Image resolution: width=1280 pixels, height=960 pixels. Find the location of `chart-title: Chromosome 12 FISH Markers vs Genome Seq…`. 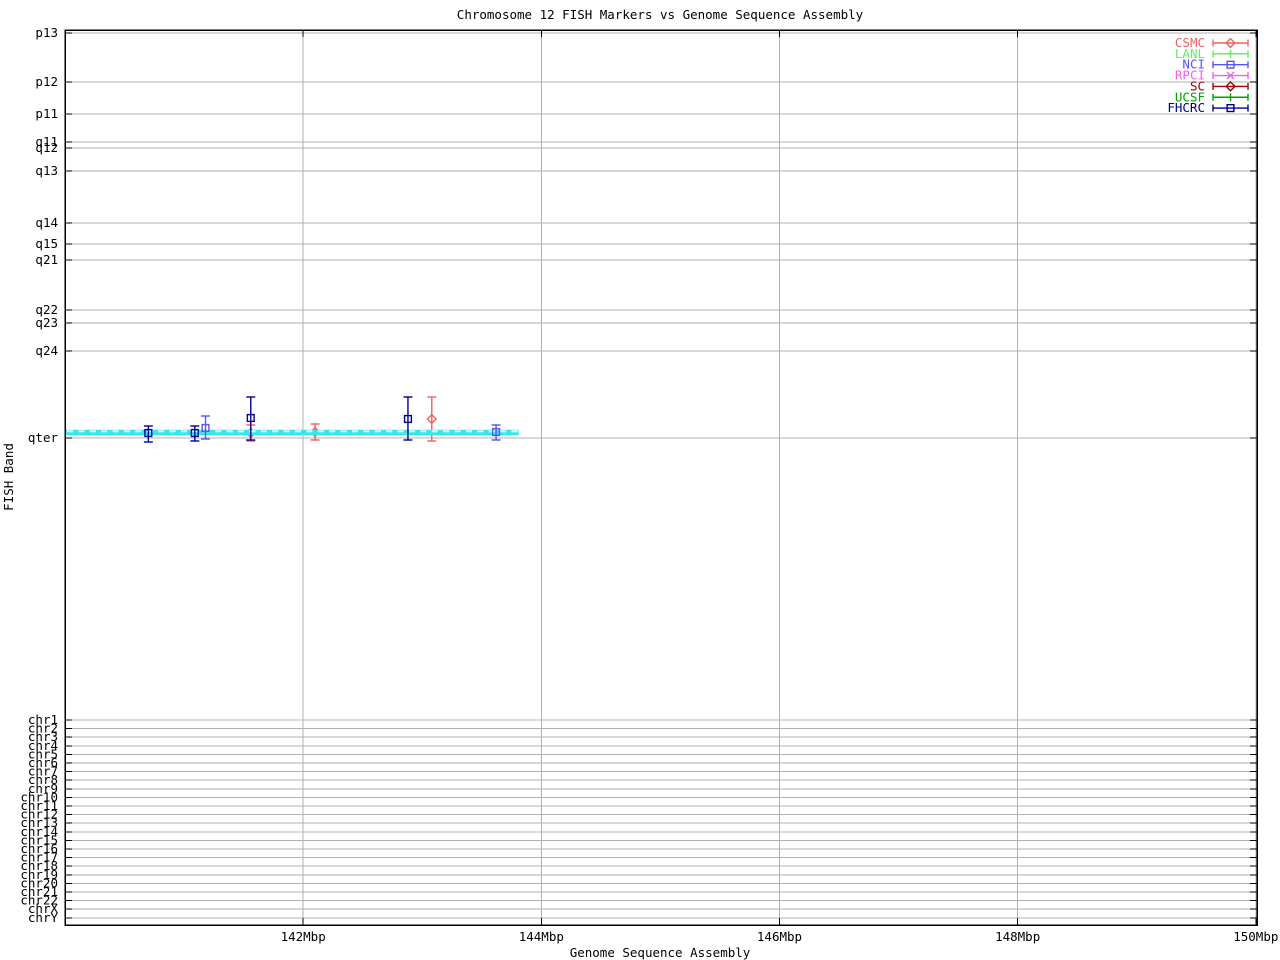

chart-title: Chromosome 12 FISH Markers vs Genome Seq… is located at coordinates (660, 14).